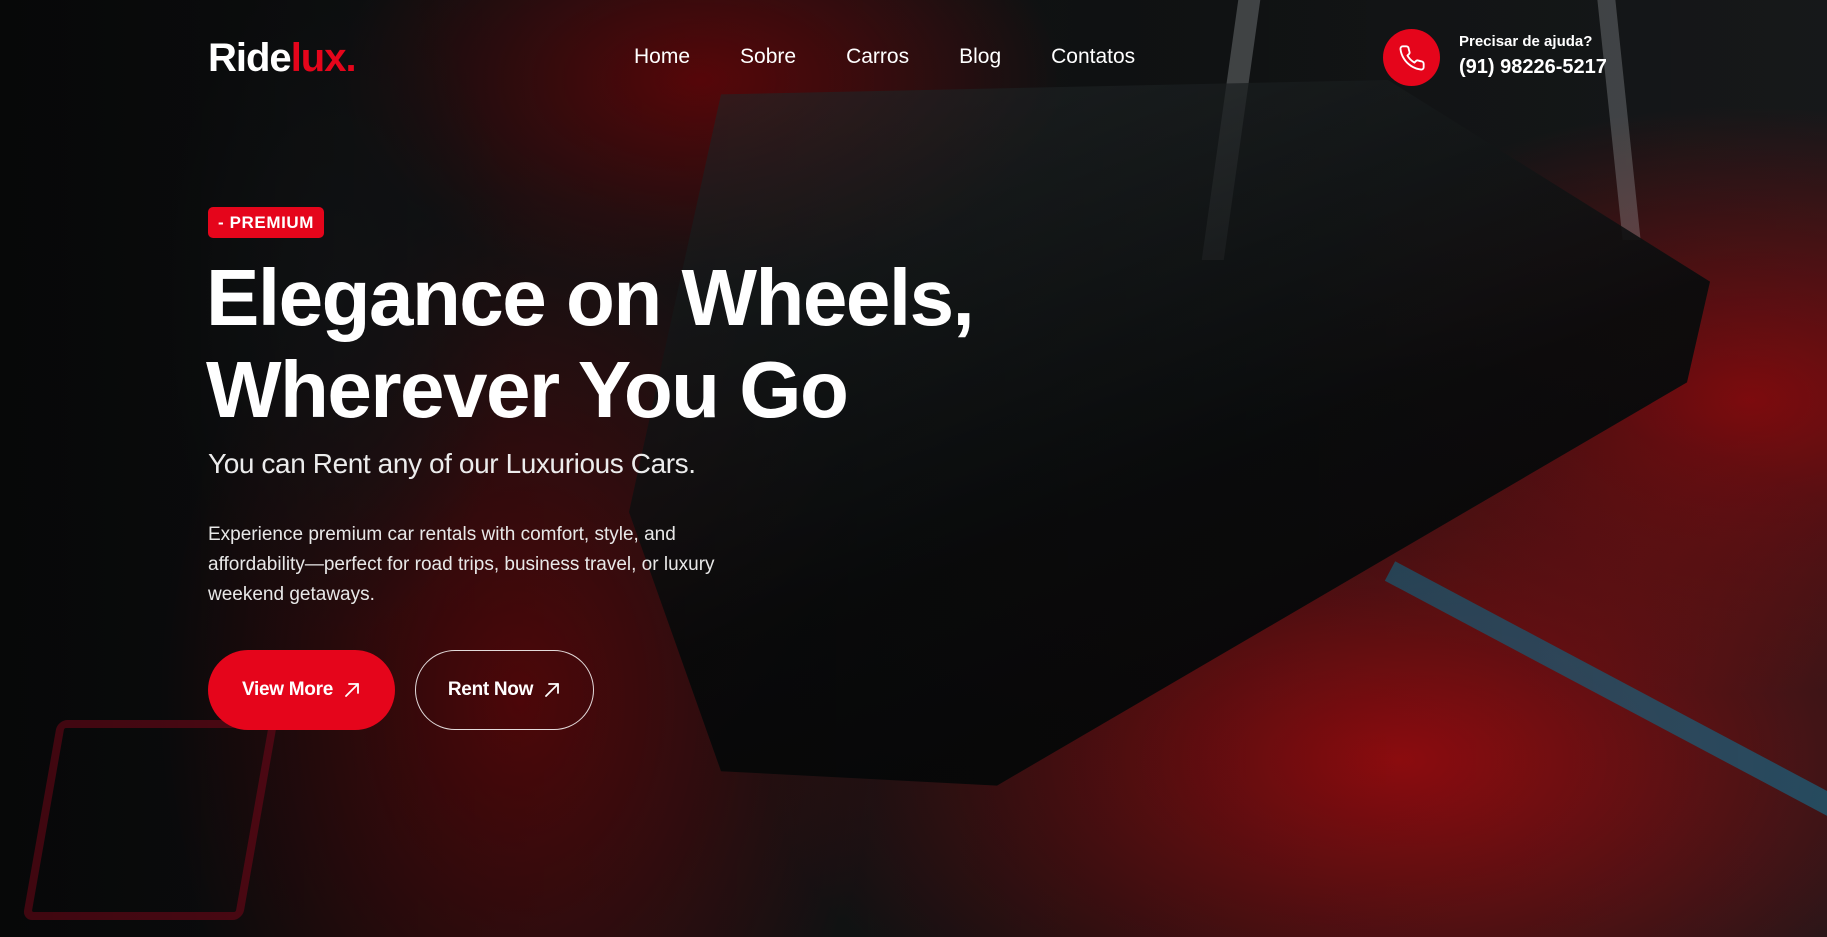 This screenshot has width=1827, height=937. I want to click on view-more-button: View More, so click(301, 690).